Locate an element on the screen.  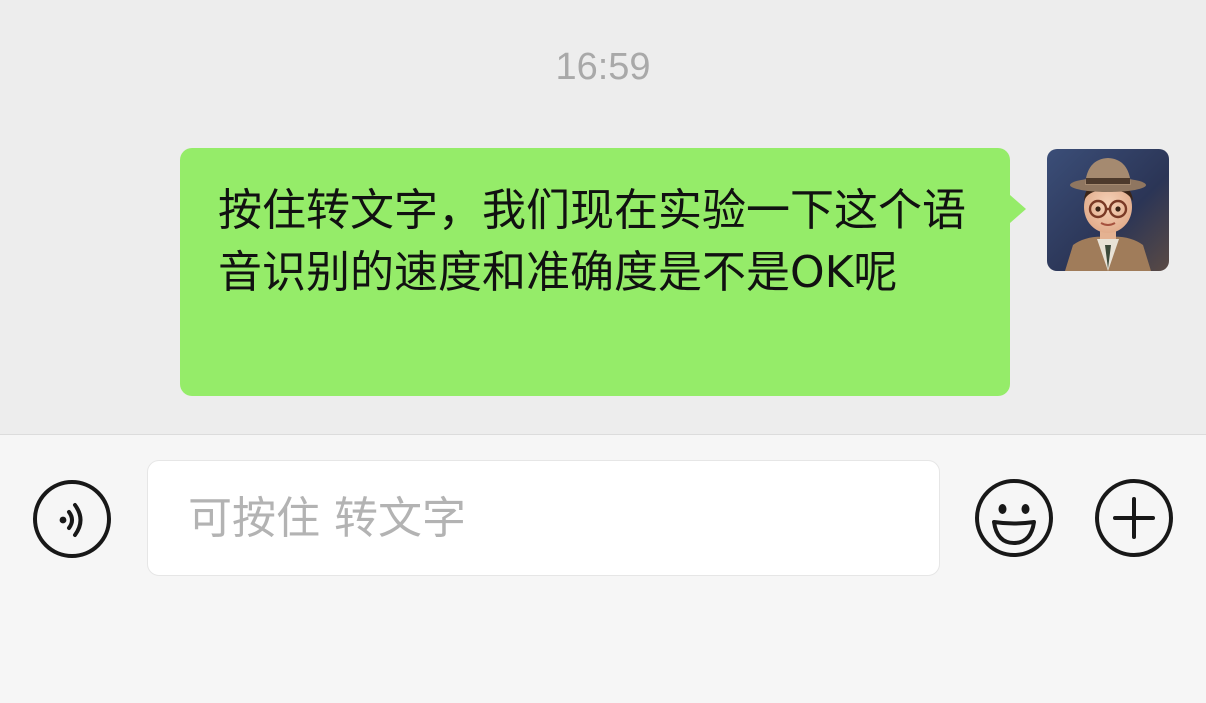
emoji-smile-icon is located at coordinates (1014, 518).